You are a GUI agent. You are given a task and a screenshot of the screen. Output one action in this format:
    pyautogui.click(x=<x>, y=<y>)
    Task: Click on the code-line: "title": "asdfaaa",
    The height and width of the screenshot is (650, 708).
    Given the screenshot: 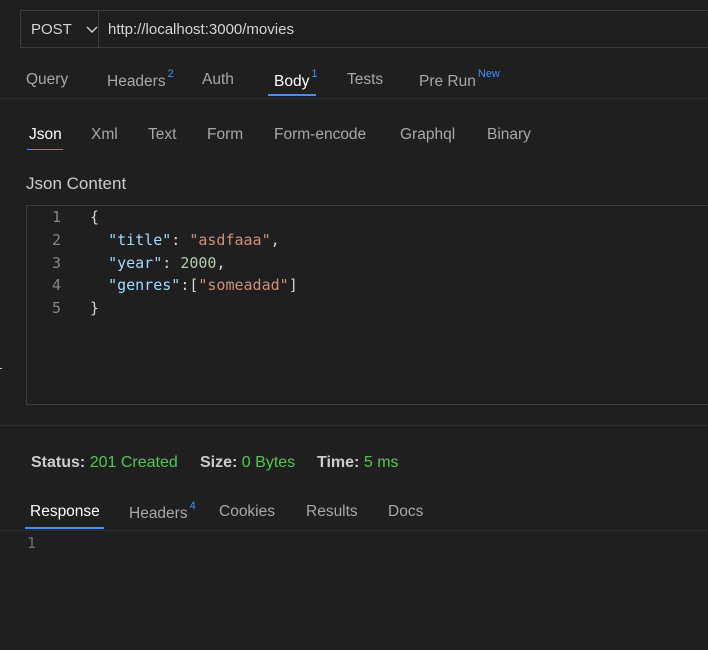 What is the action you would take?
    pyautogui.click(x=185, y=240)
    